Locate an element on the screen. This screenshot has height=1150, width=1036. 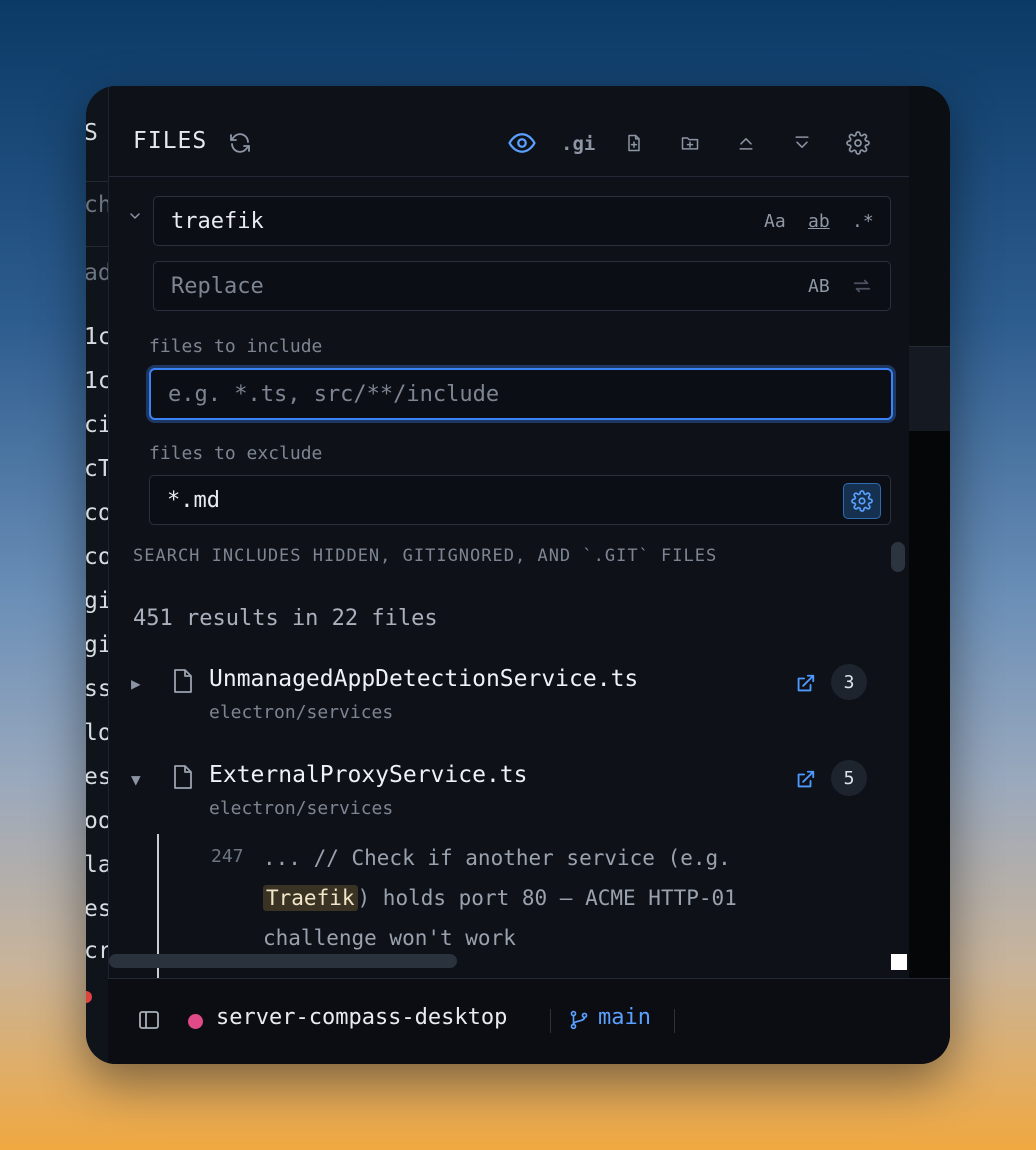
strip-text-9: gi is located at coordinates (97, 601).